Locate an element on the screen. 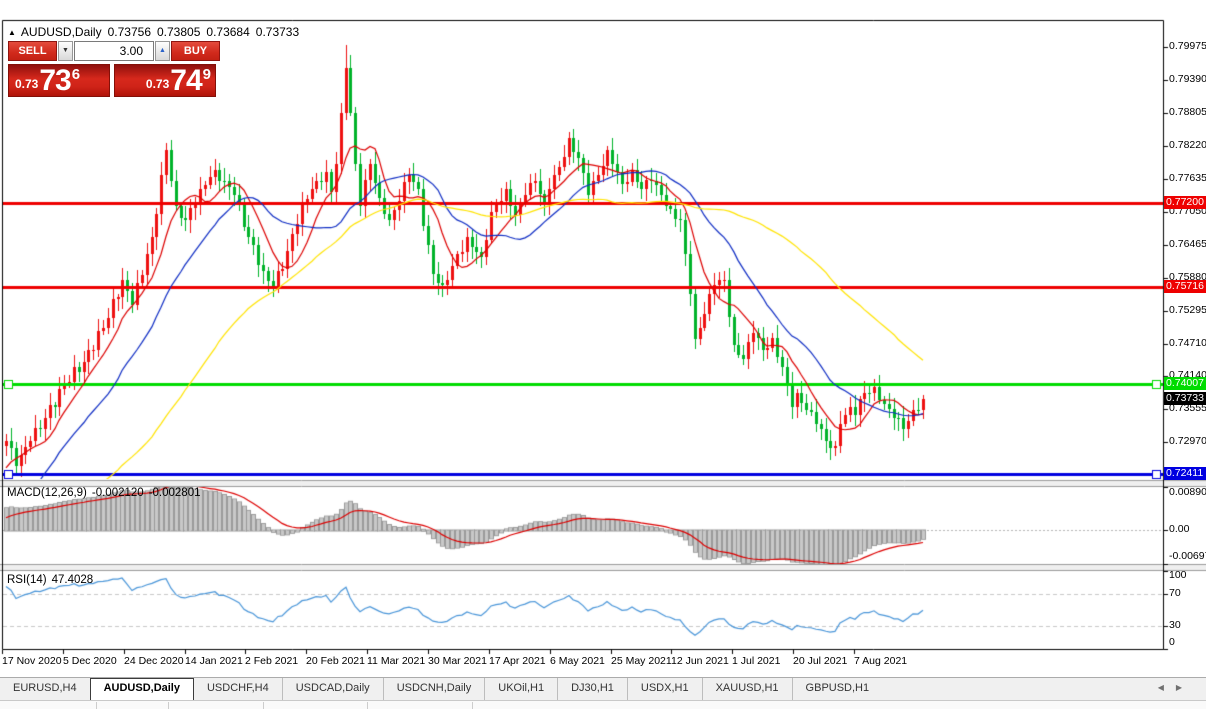 Image resolution: width=1206 pixels, height=709 pixels. volume-decrease-button: ▼ is located at coordinates (65, 51).